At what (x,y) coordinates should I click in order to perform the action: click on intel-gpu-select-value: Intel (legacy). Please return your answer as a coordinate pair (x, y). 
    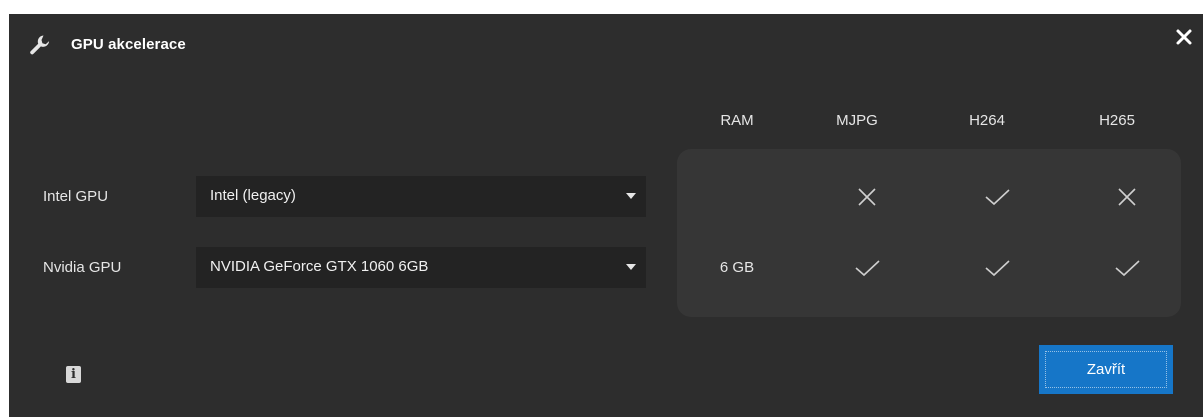
    Looking at the image, I should click on (253, 195).